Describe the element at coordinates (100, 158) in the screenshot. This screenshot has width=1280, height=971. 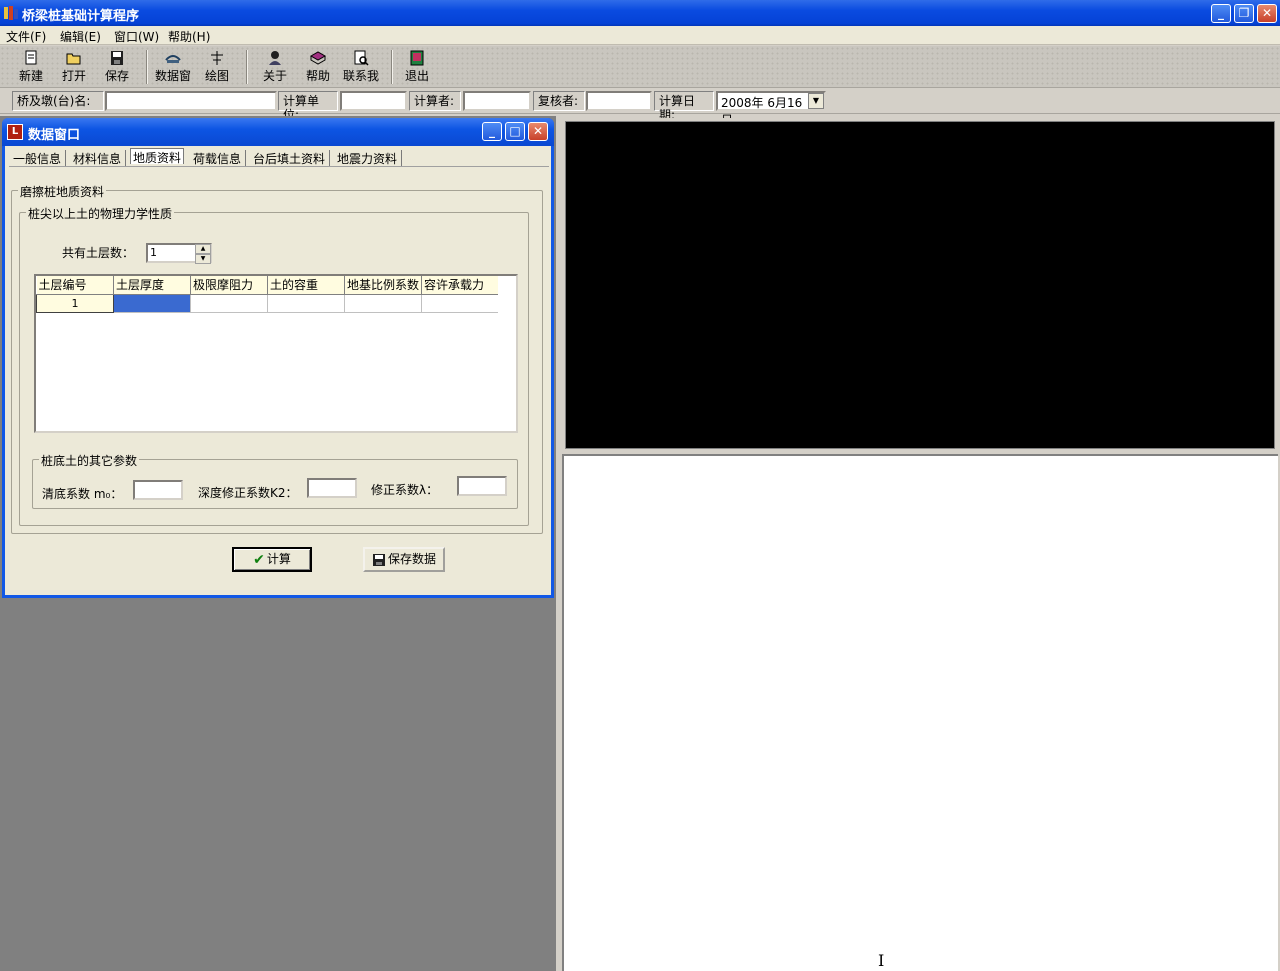
I see `tab-material-info: 材料信息` at that location.